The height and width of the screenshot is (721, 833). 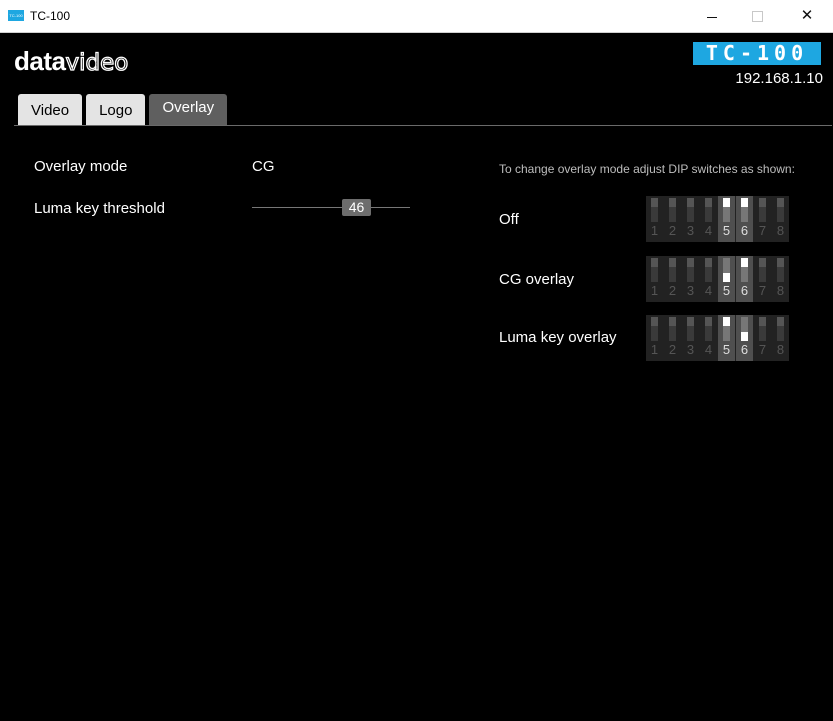 What do you see at coordinates (558, 337) in the screenshot?
I see `option-luma-label: Luma key overlay` at bounding box center [558, 337].